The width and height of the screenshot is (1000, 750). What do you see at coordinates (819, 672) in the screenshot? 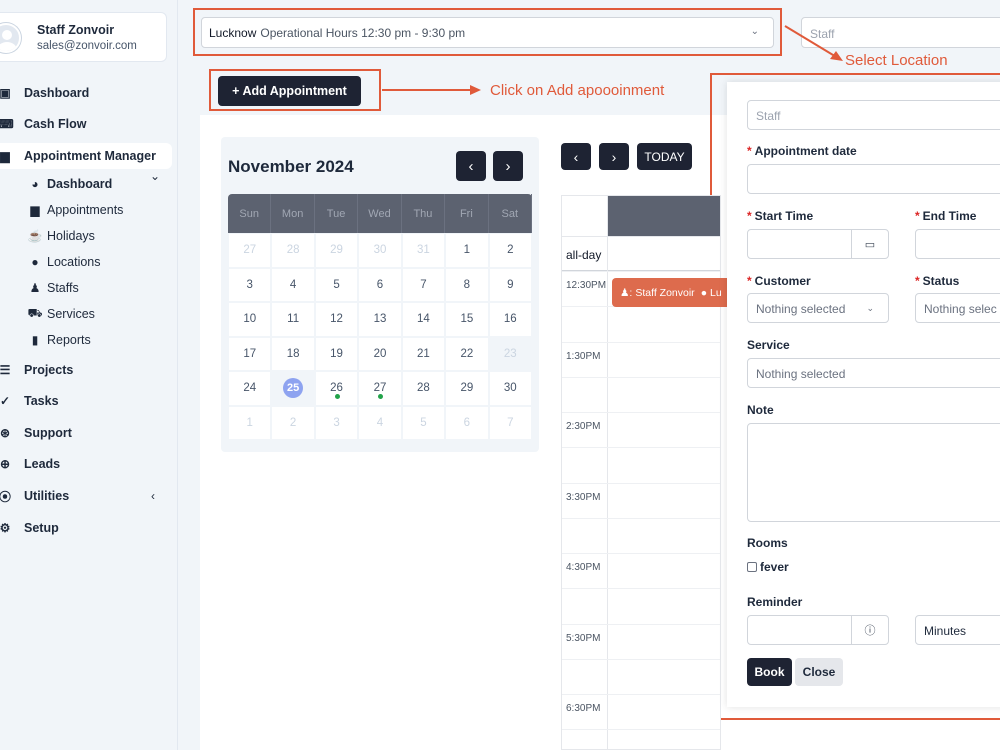
I see `close-button: Close` at bounding box center [819, 672].